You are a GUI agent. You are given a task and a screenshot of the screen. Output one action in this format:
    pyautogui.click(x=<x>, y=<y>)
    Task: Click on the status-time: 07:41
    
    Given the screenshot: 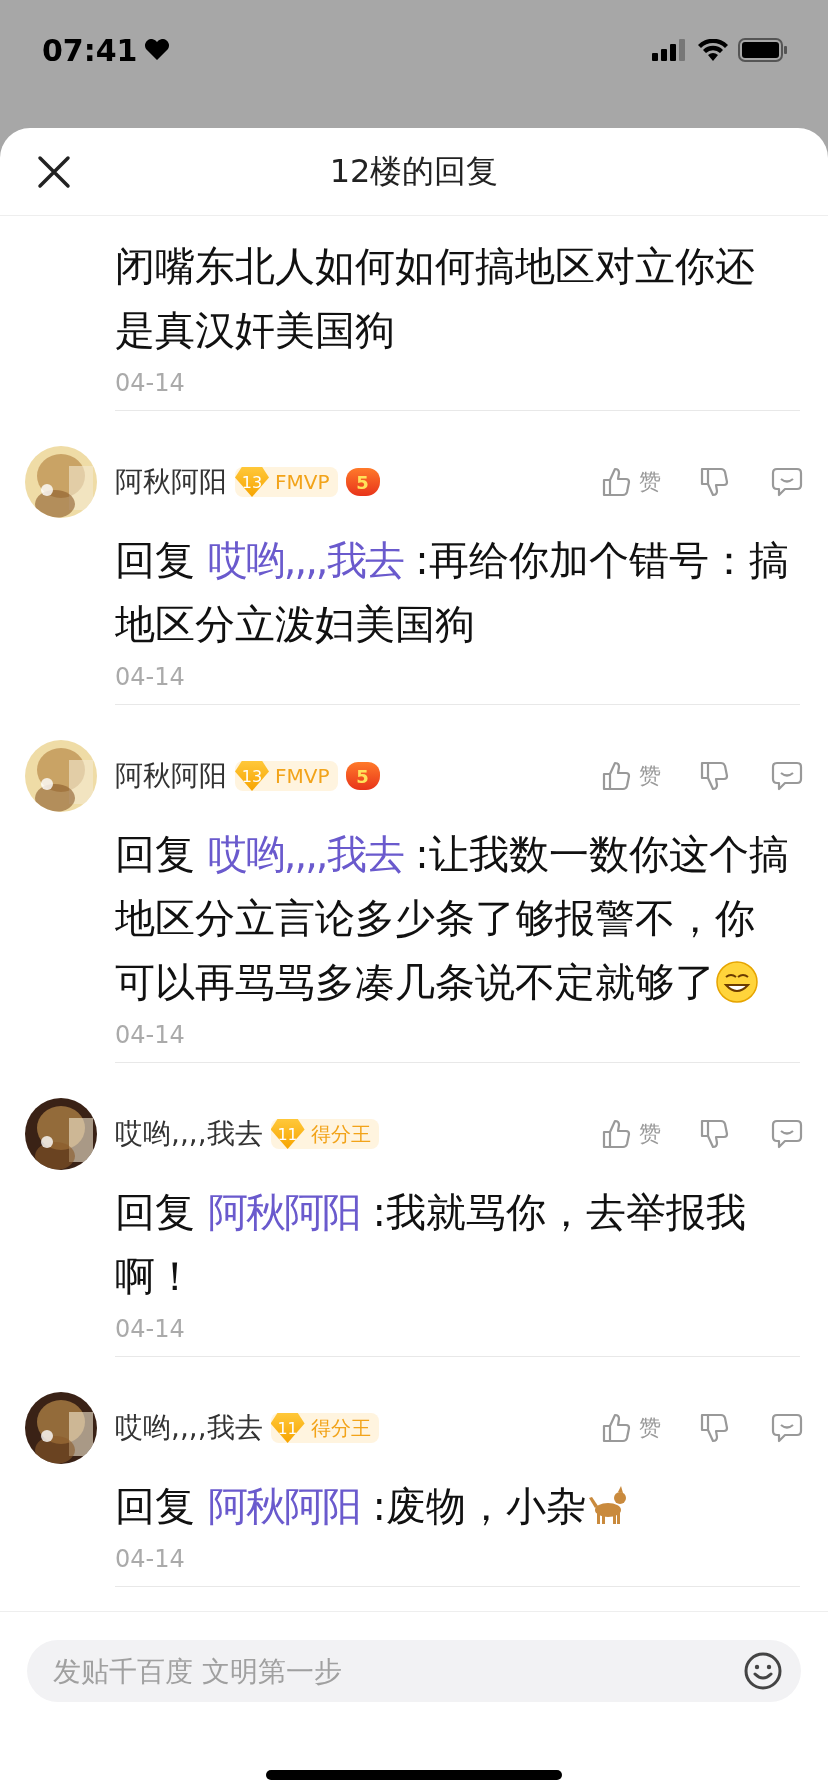 What is the action you would take?
    pyautogui.click(x=106, y=50)
    